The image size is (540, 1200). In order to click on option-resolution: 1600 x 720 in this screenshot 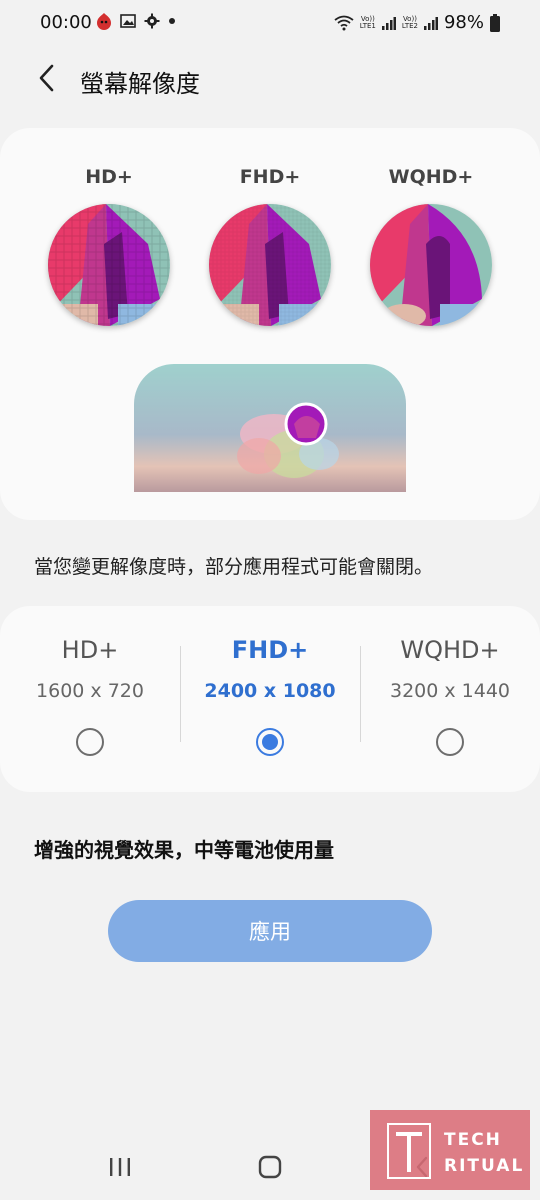, I will do `click(90, 691)`.